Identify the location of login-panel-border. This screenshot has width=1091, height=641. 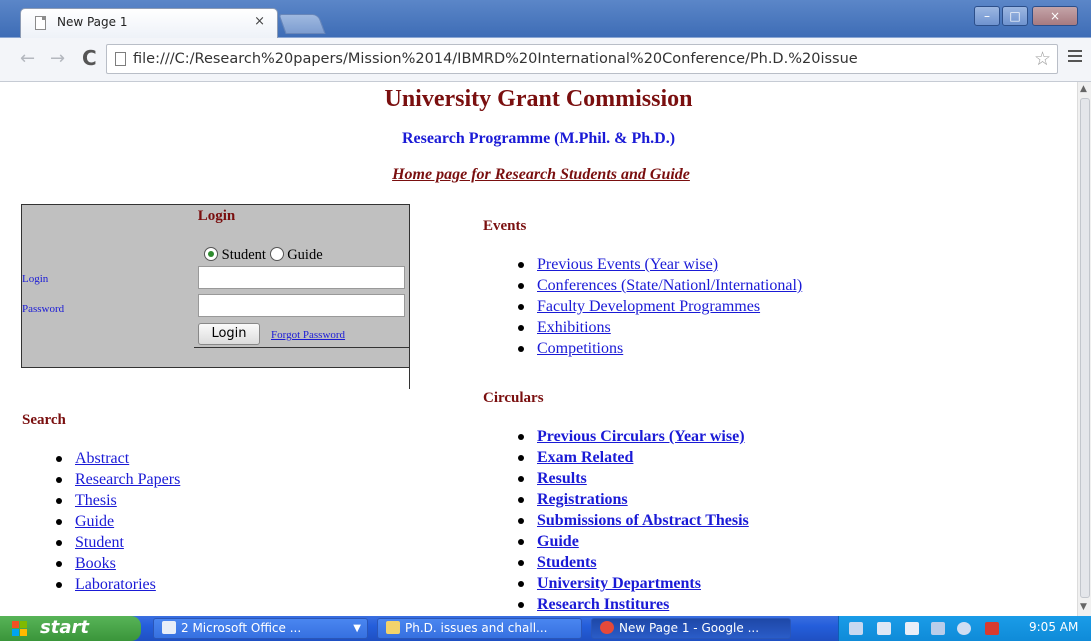
(302, 368).